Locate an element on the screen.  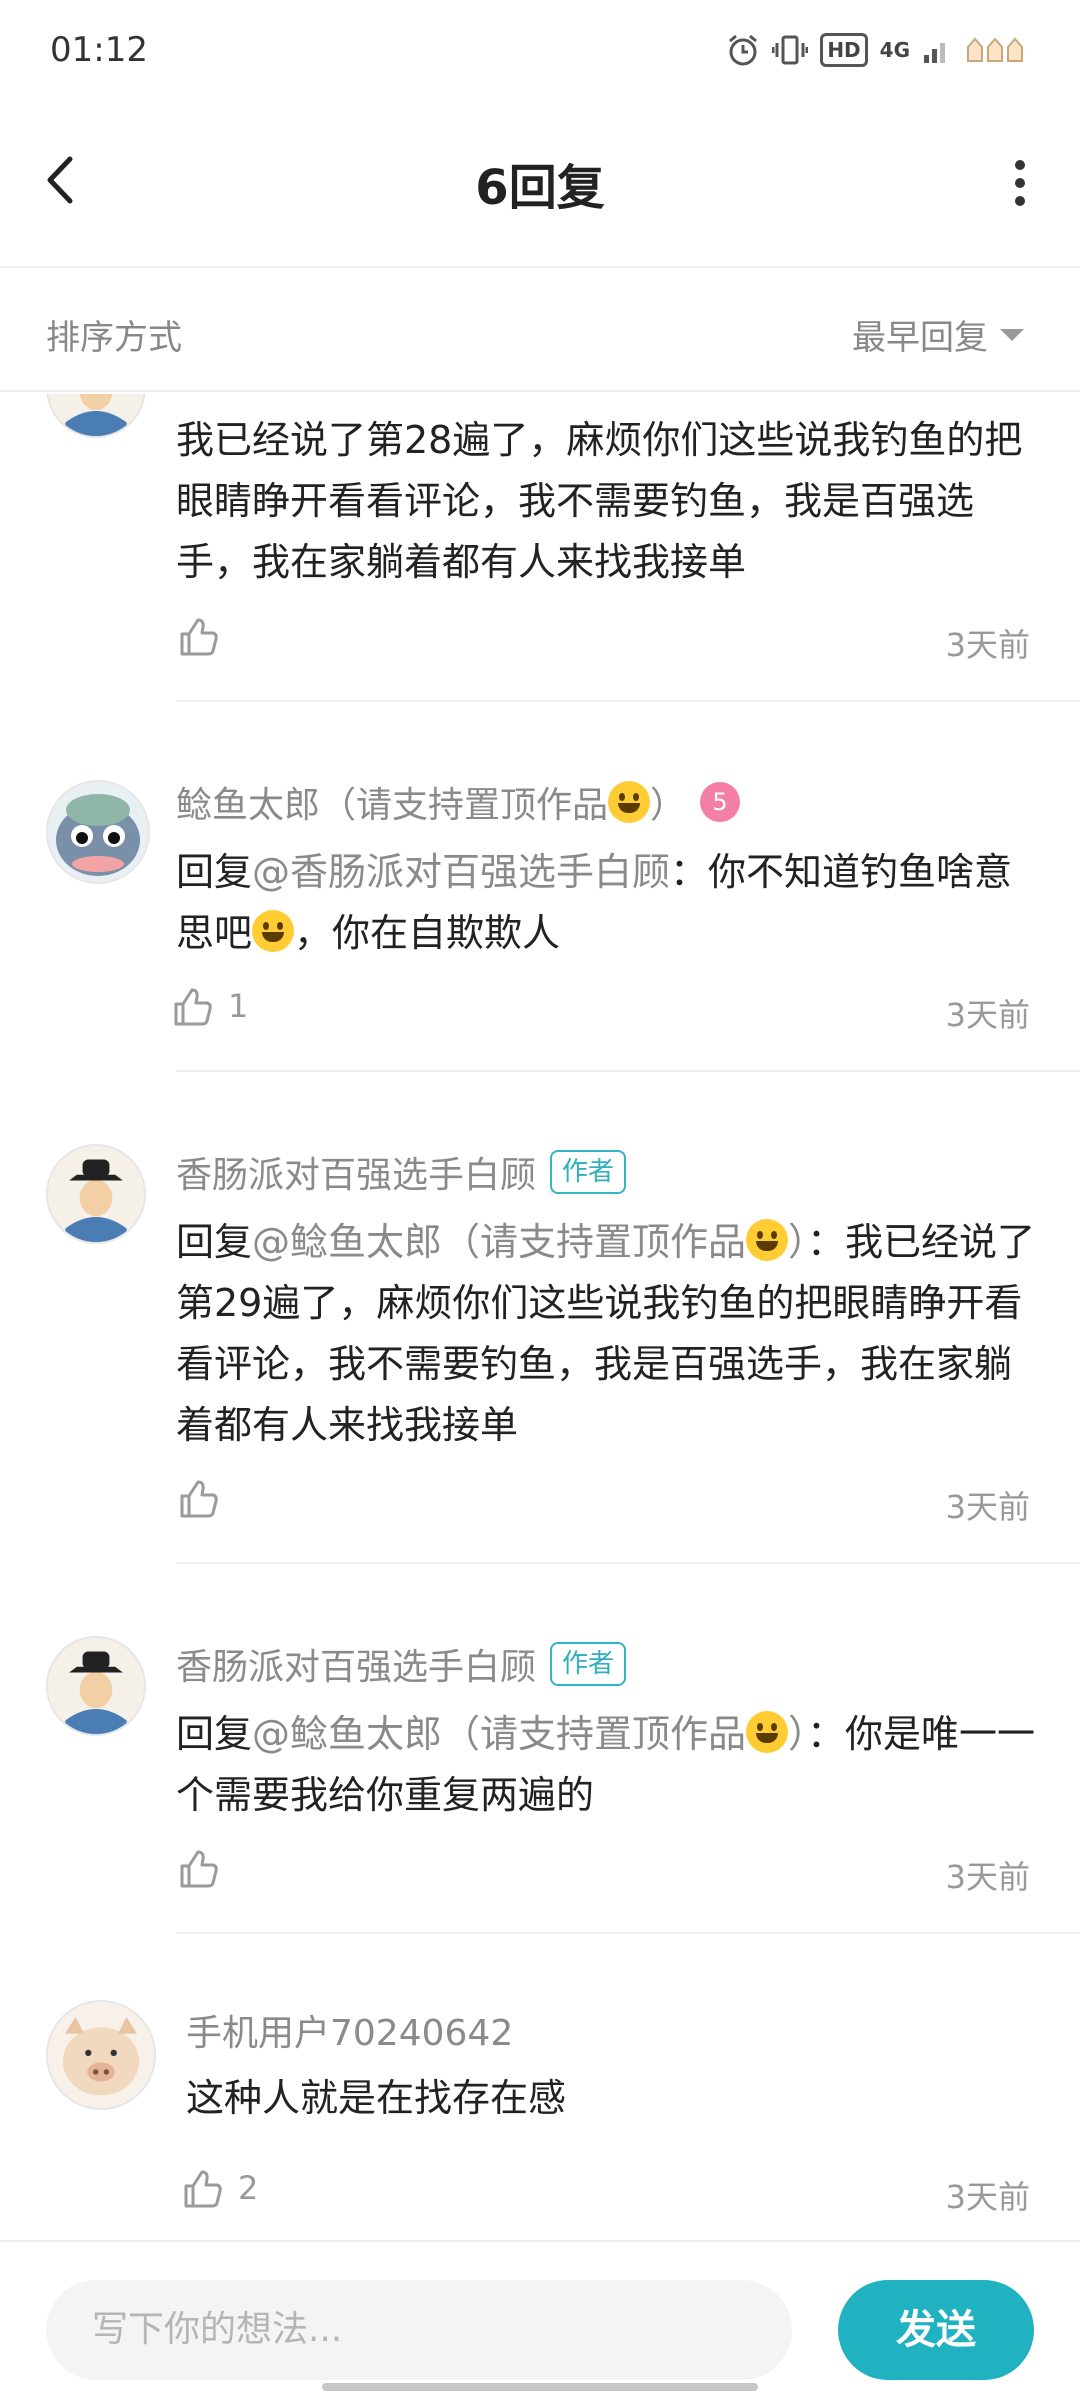
more-vertical-icon is located at coordinates (1020, 183).